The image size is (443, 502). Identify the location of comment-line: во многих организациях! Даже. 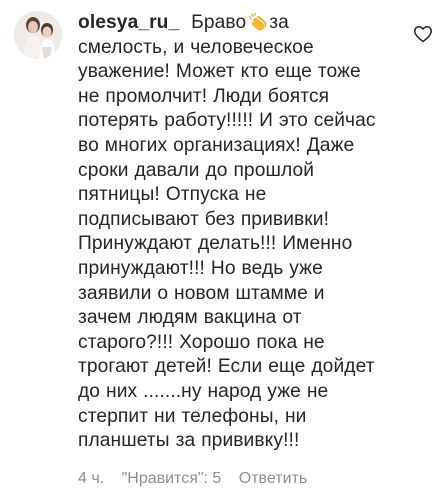
(216, 145).